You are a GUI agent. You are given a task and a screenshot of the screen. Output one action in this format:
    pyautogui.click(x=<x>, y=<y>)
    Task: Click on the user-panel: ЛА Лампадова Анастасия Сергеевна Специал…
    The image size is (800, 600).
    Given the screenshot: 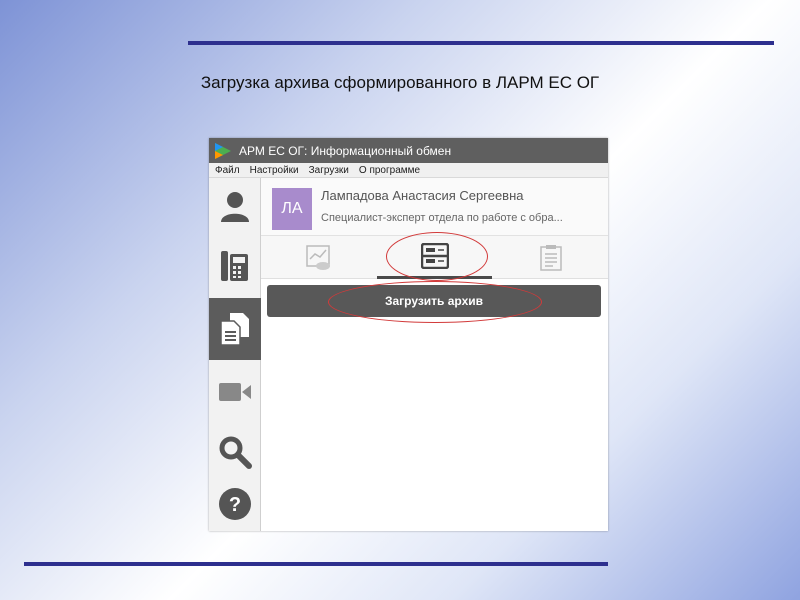 What is the action you would take?
    pyautogui.click(x=434, y=207)
    